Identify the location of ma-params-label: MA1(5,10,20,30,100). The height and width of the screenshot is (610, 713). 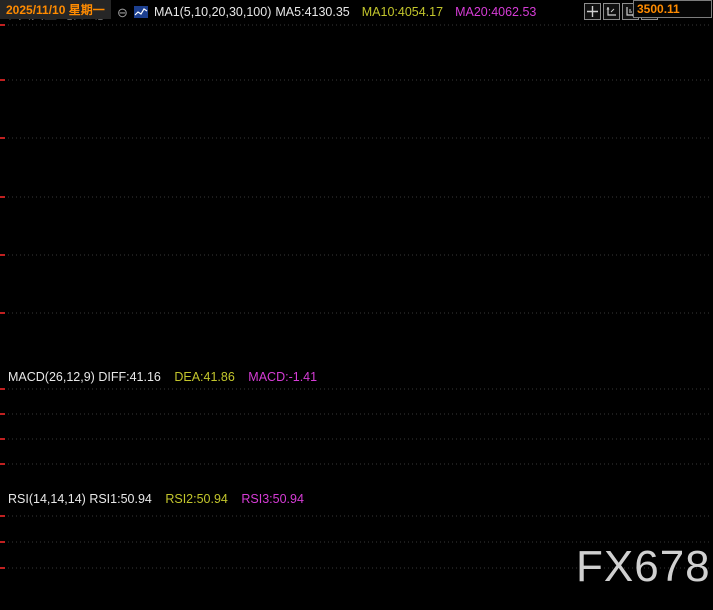
(212, 12).